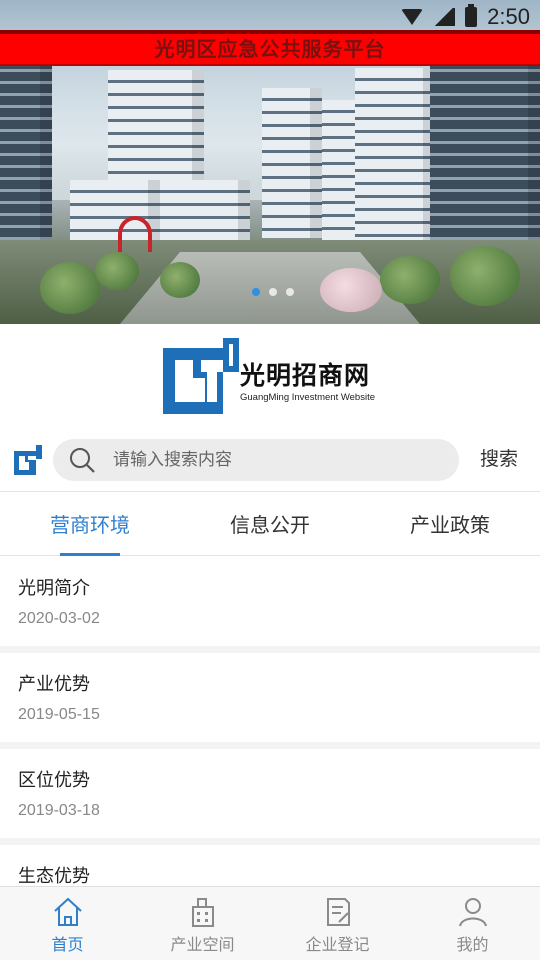 This screenshot has width=540, height=960. I want to click on battery-icon, so click(471, 15).